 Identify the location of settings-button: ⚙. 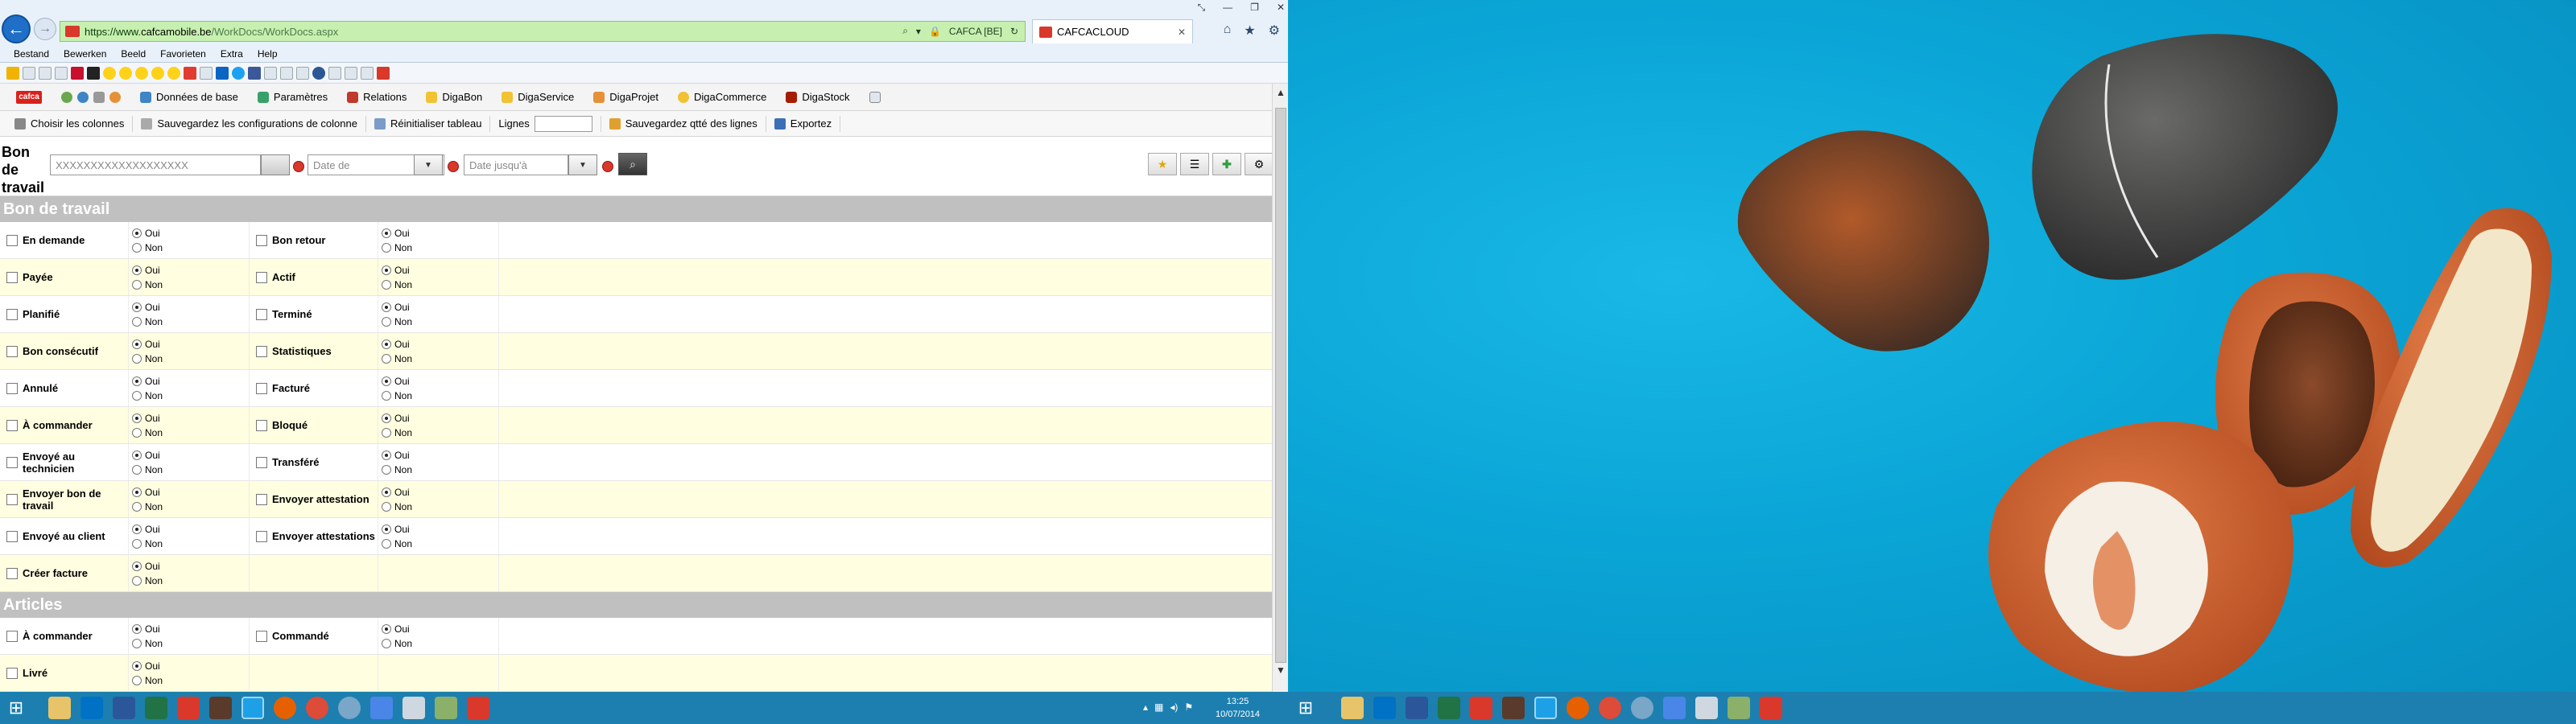
(1259, 164).